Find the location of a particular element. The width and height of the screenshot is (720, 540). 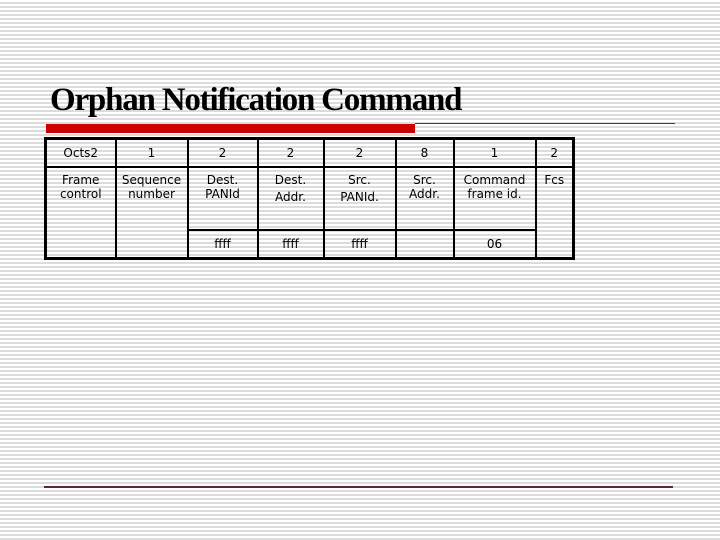

field-label: Sequence is located at coordinates (151, 180).